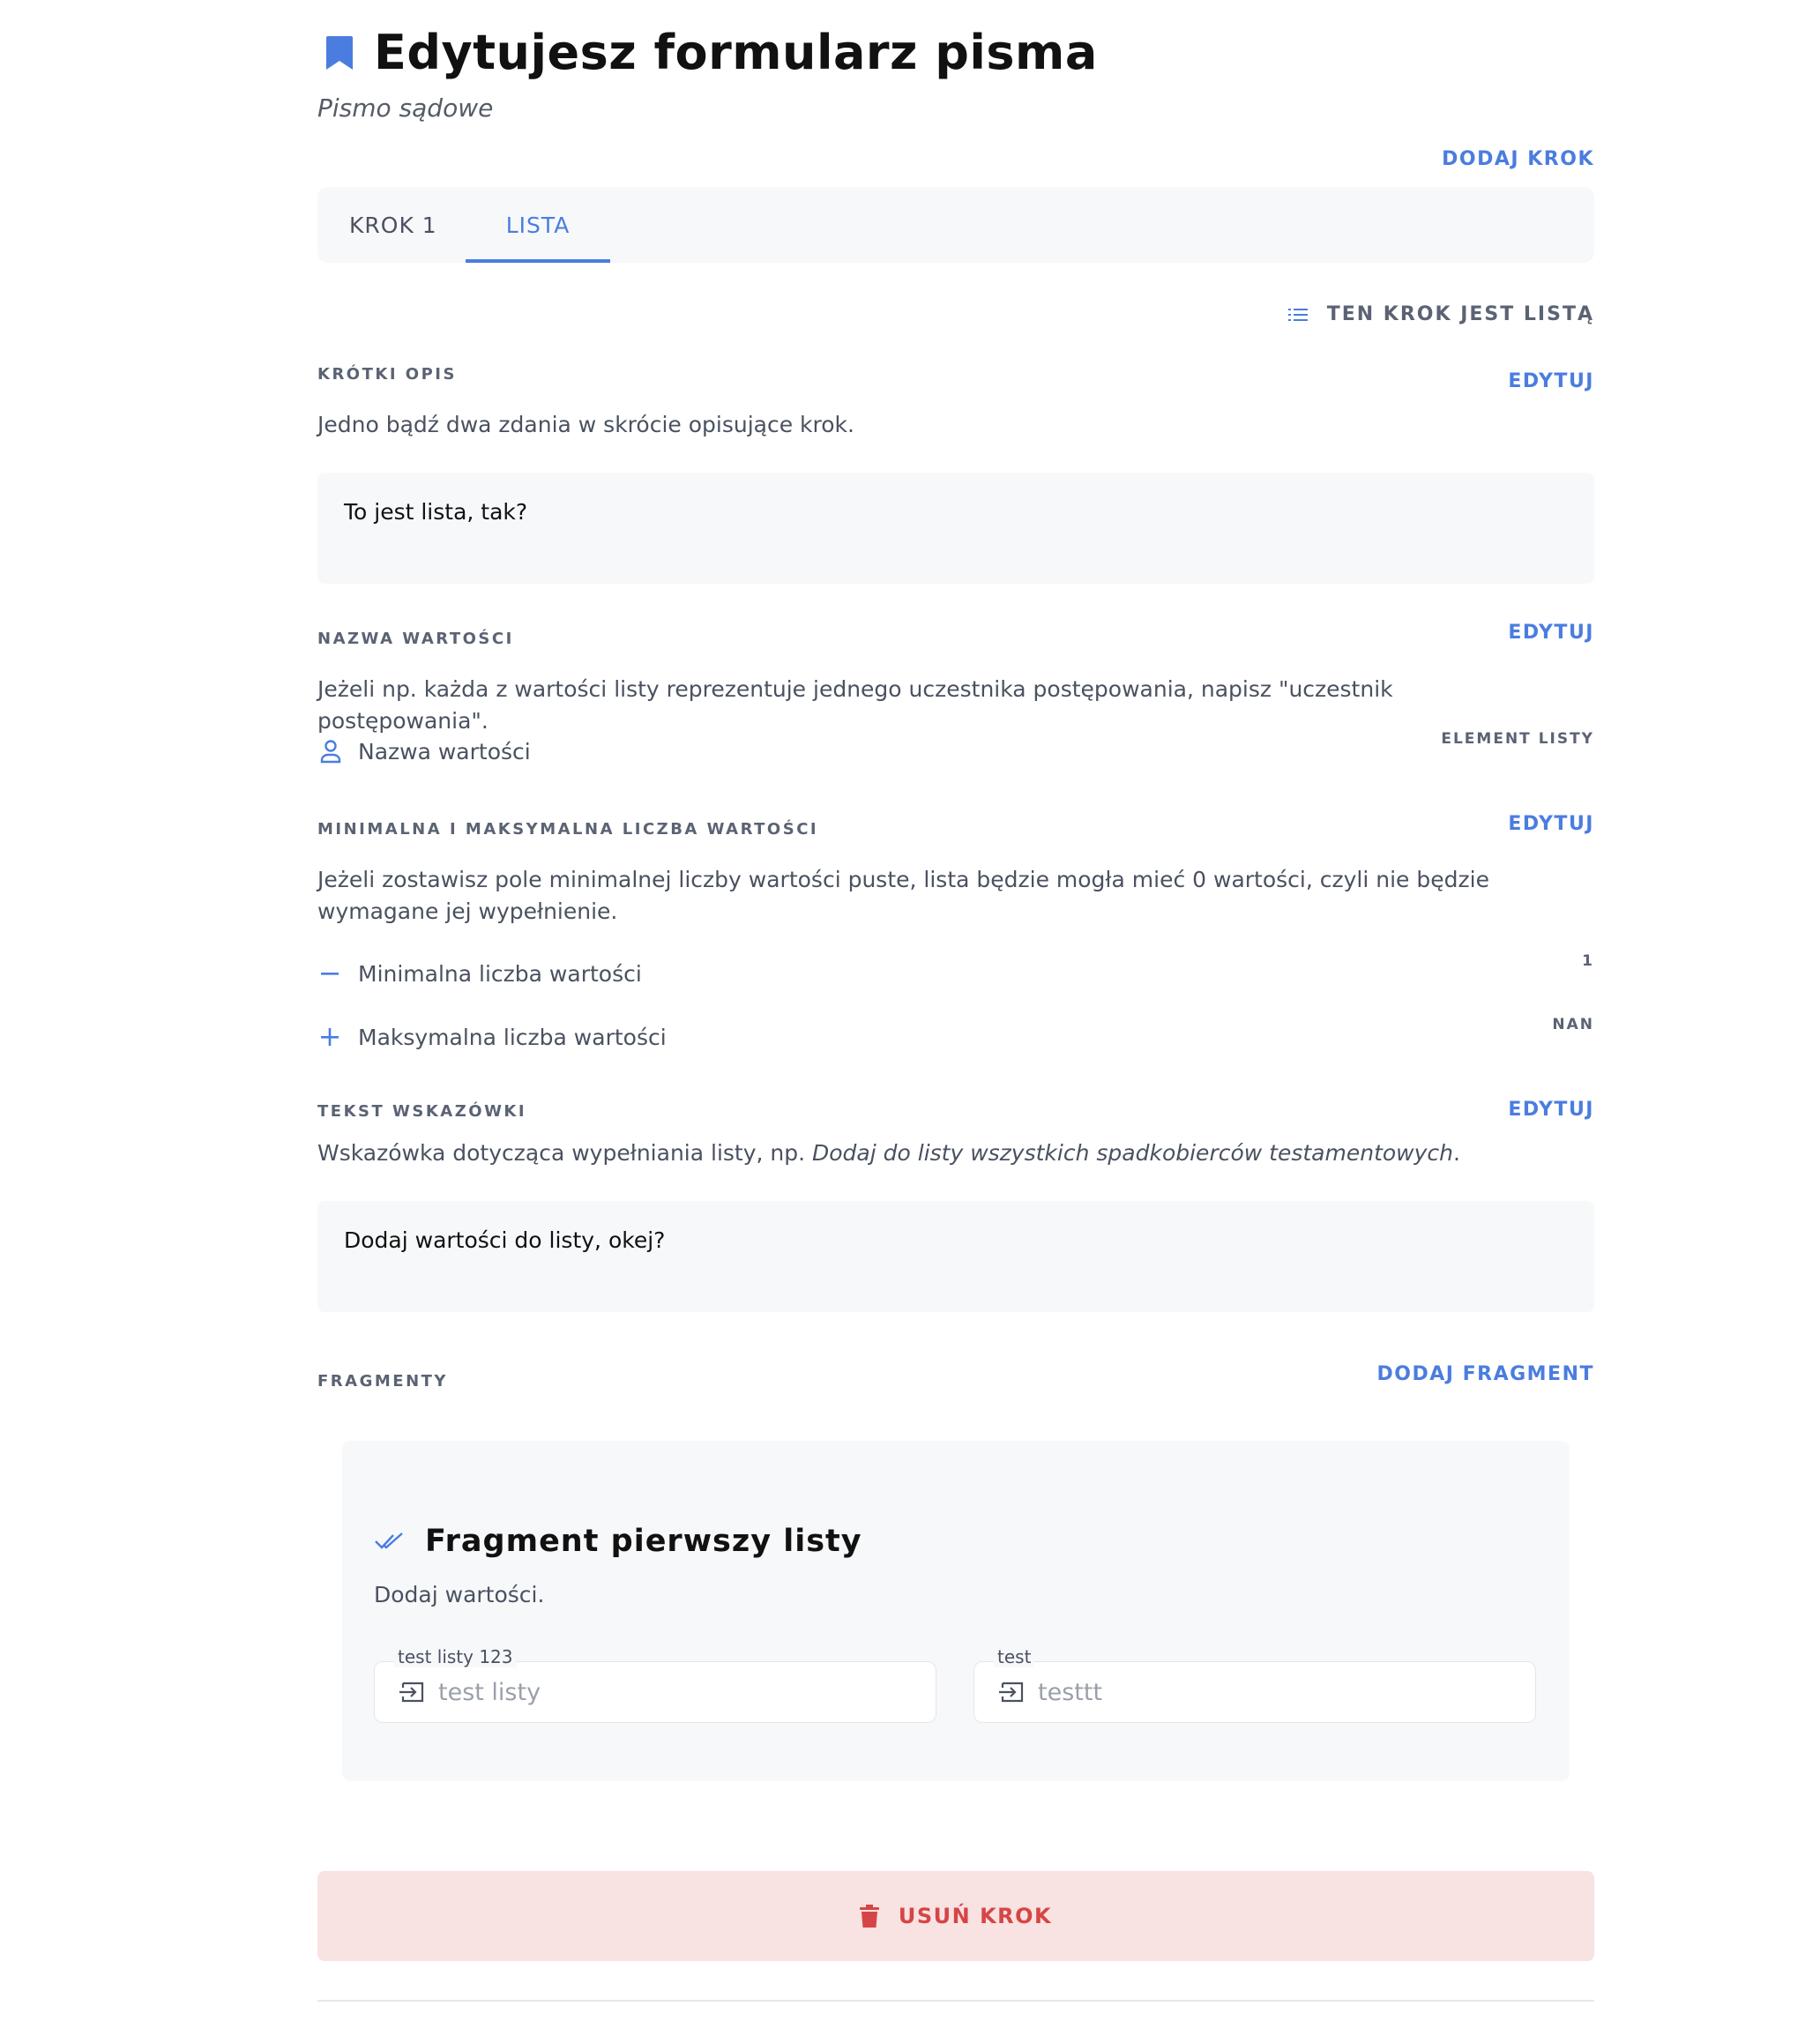  What do you see at coordinates (512, 1037) in the screenshot?
I see `max-values-label: Maksymalna liczba wartości` at bounding box center [512, 1037].